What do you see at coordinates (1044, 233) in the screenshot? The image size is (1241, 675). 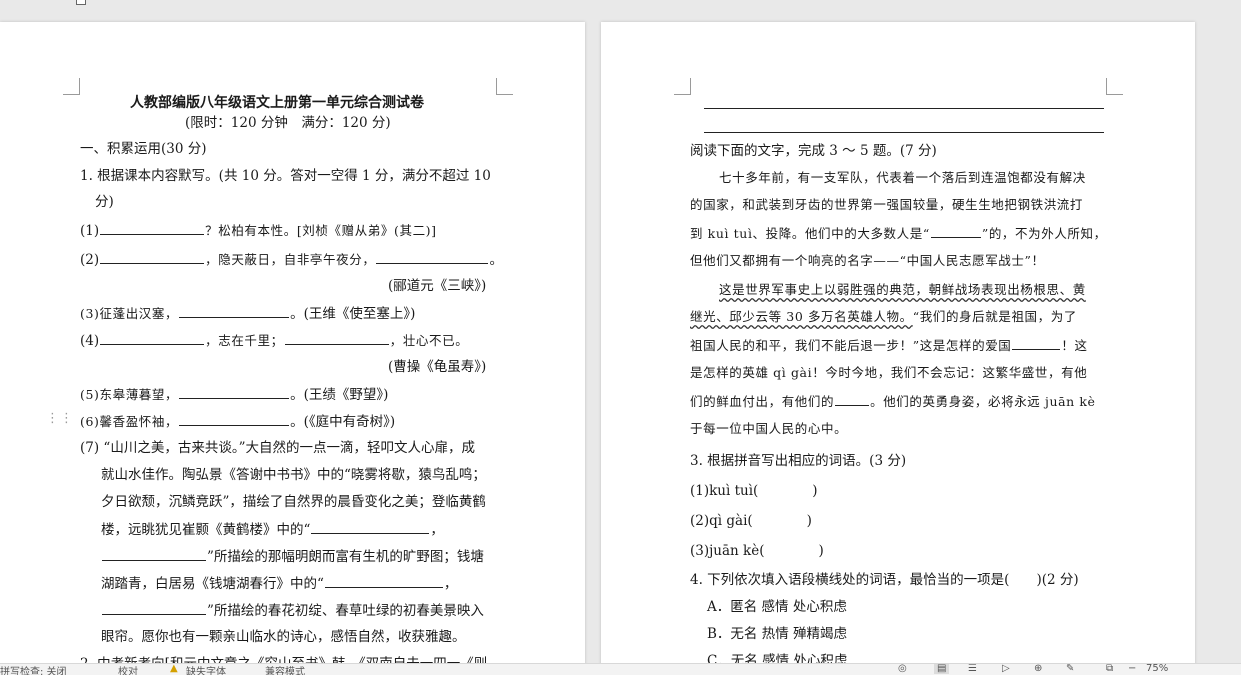 I see `passage-text: ”的，不为外人所知，` at bounding box center [1044, 233].